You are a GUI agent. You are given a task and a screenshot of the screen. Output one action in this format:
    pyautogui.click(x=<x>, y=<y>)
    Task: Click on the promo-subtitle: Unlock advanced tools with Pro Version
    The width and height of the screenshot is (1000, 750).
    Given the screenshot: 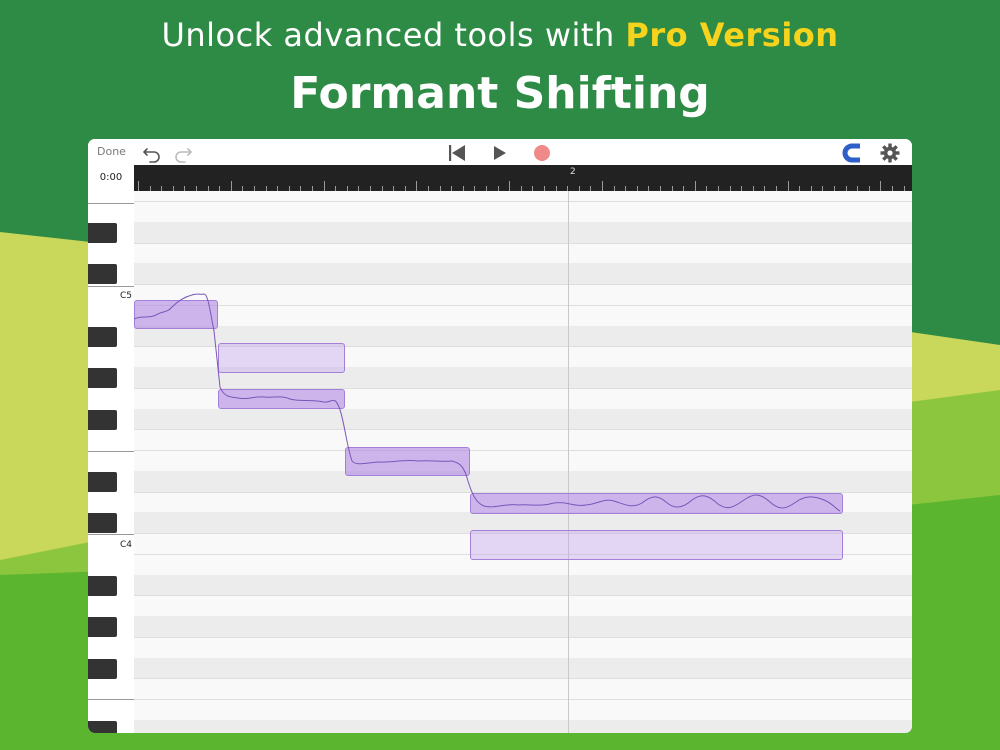 What is the action you would take?
    pyautogui.click(x=500, y=35)
    